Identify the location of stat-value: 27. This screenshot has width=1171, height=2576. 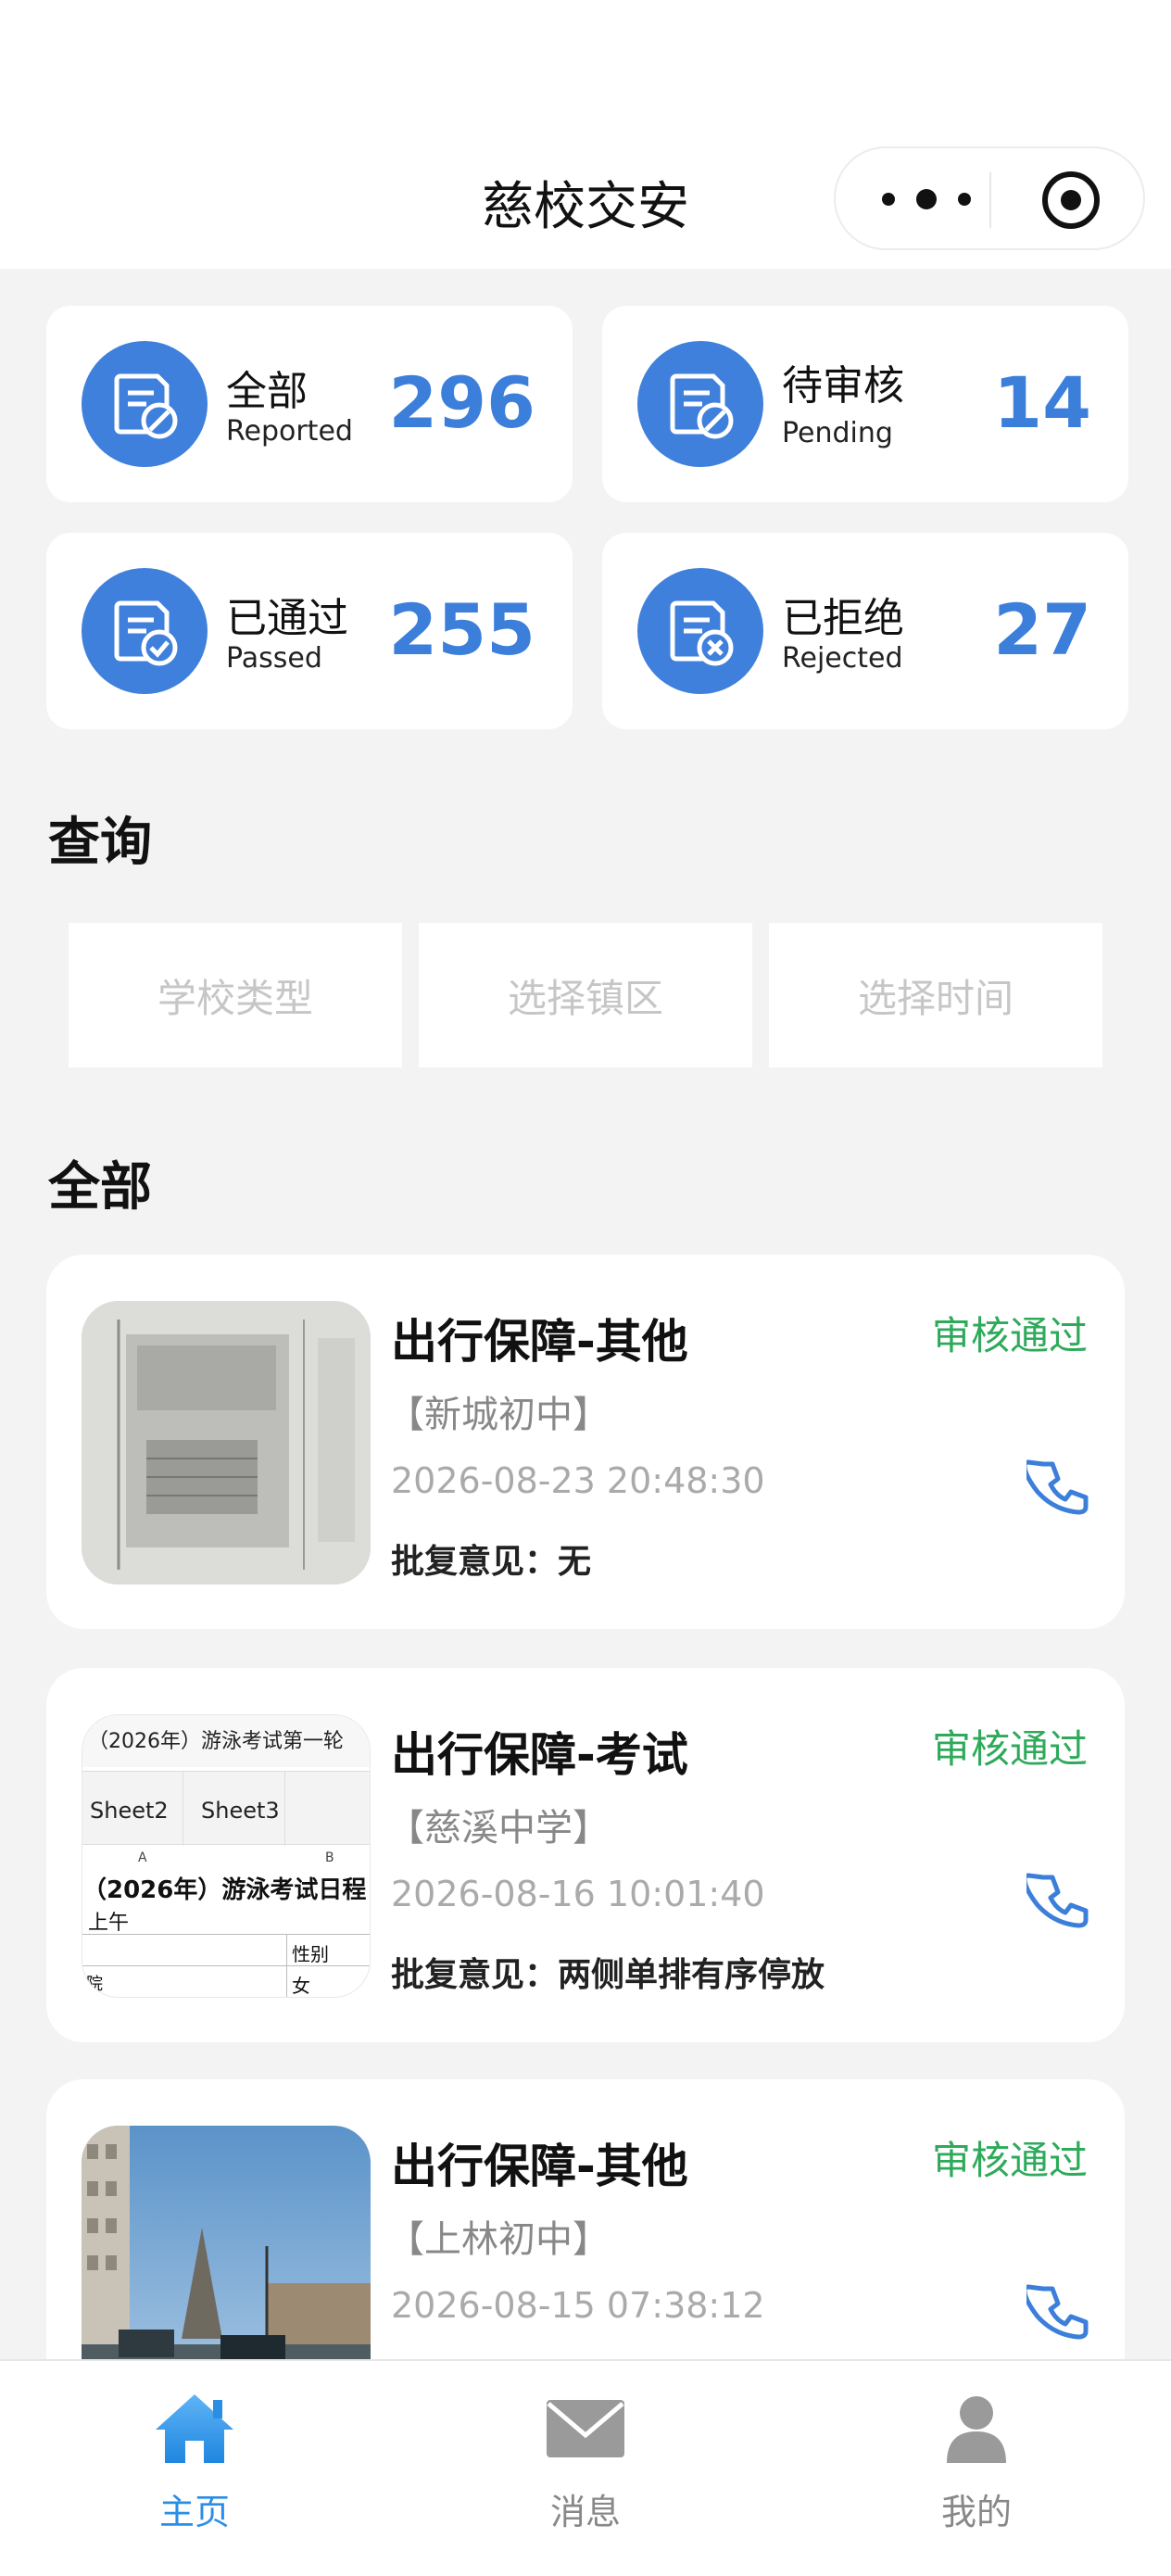
(1042, 630).